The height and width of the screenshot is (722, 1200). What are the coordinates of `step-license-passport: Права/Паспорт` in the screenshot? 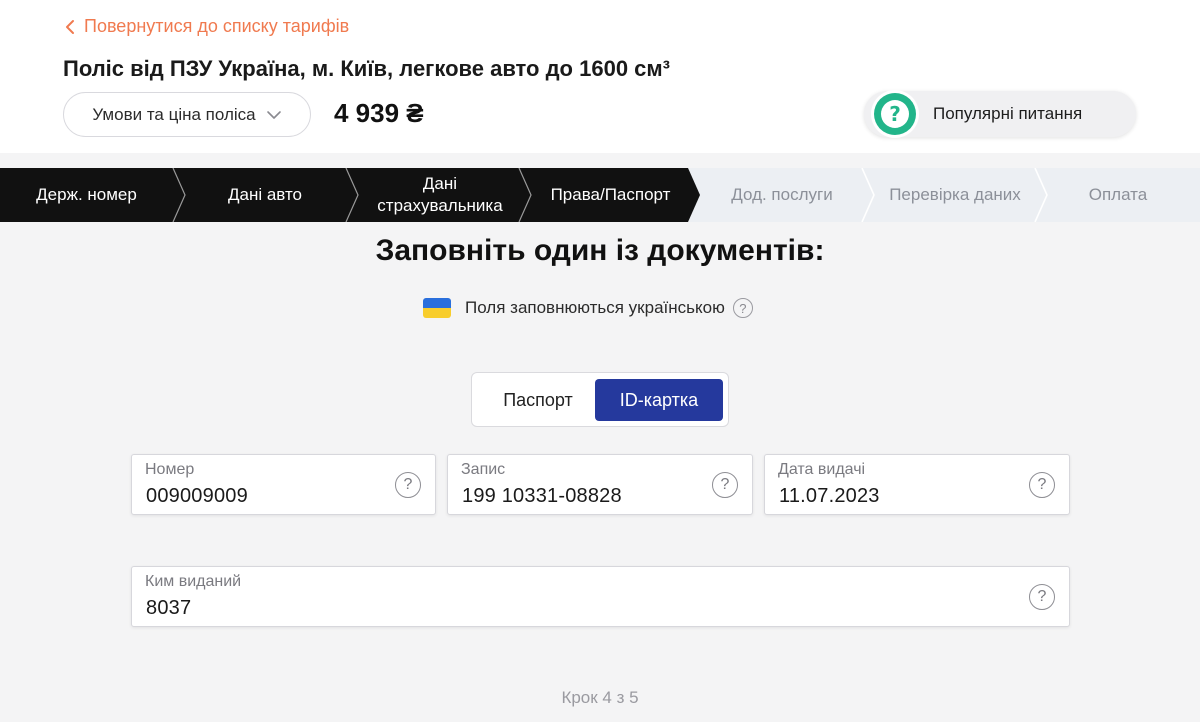 It's located at (610, 195).